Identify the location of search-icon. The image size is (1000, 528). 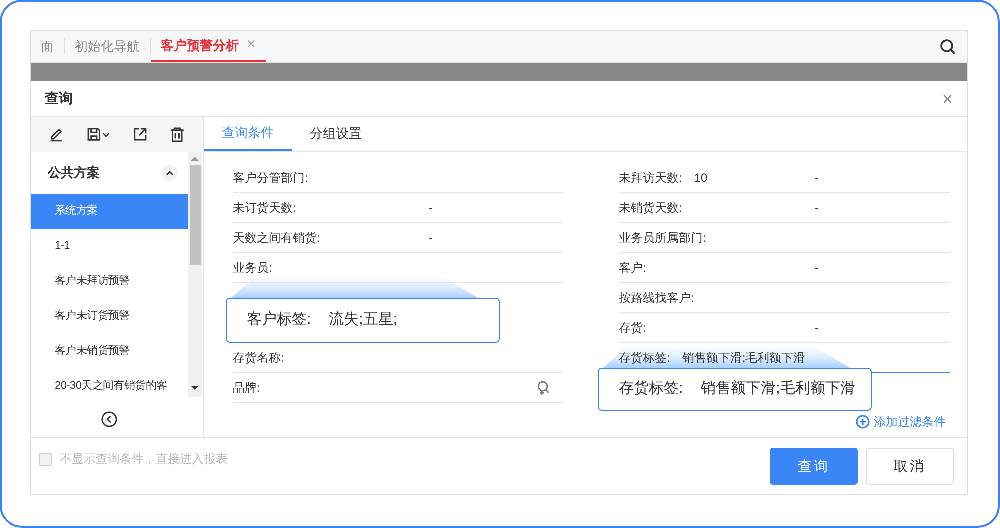
(948, 47).